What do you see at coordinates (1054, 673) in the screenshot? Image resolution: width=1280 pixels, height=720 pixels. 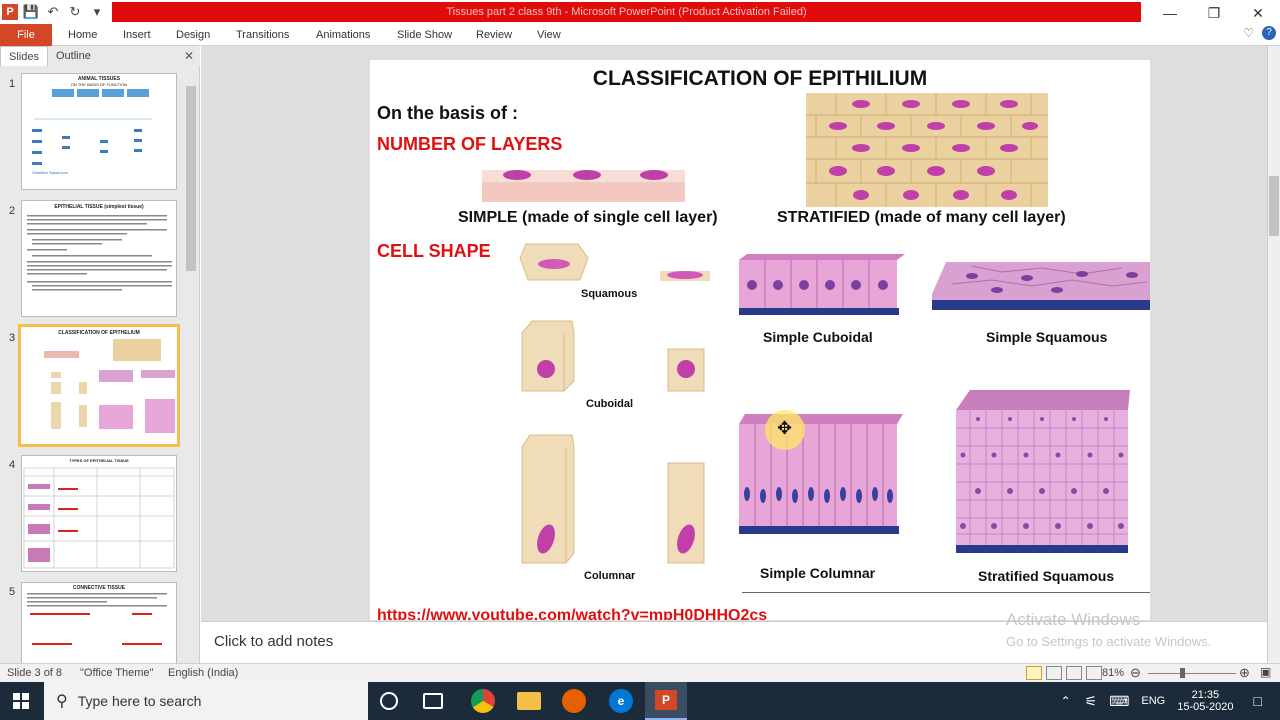 I see `slide-sorter-icon` at bounding box center [1054, 673].